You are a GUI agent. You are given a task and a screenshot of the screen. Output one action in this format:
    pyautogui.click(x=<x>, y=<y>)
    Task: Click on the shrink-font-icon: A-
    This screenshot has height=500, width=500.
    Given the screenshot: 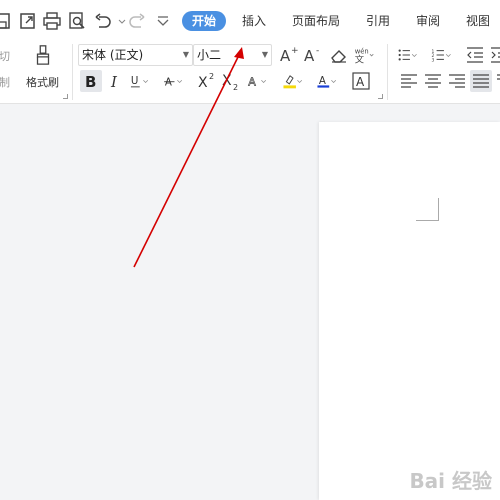 What is the action you would take?
    pyautogui.click(x=313, y=55)
    